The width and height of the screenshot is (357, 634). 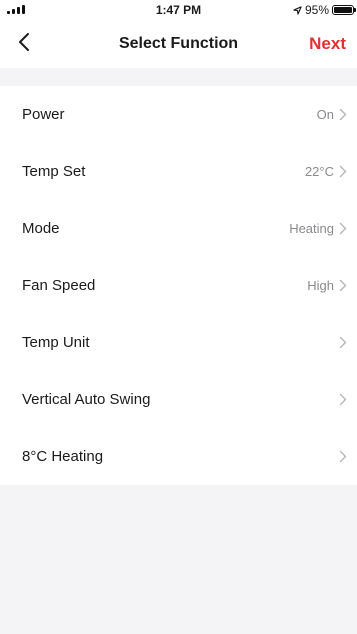 I want to click on function-label: Vertical Auto Swing, so click(x=86, y=399).